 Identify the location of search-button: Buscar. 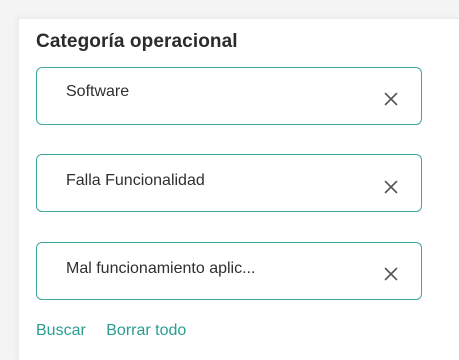
(61, 331).